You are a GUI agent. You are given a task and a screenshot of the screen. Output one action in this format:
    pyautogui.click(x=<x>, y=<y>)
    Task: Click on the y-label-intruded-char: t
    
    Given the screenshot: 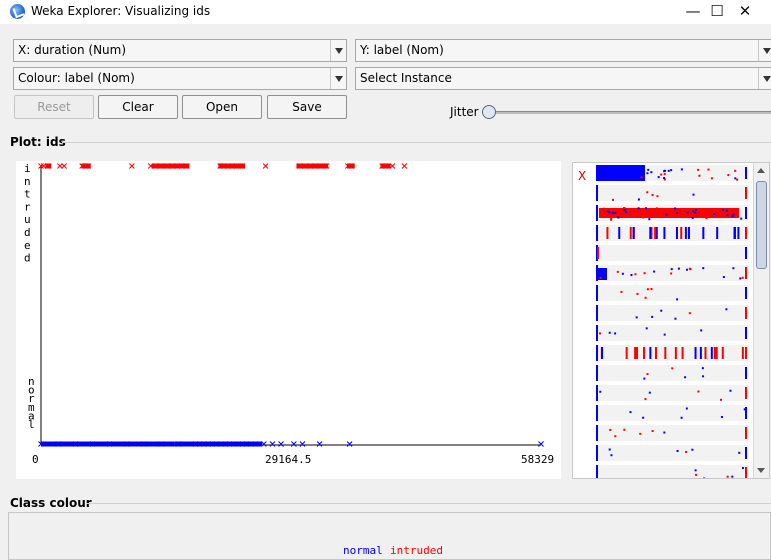 What is the action you would take?
    pyautogui.click(x=27, y=194)
    